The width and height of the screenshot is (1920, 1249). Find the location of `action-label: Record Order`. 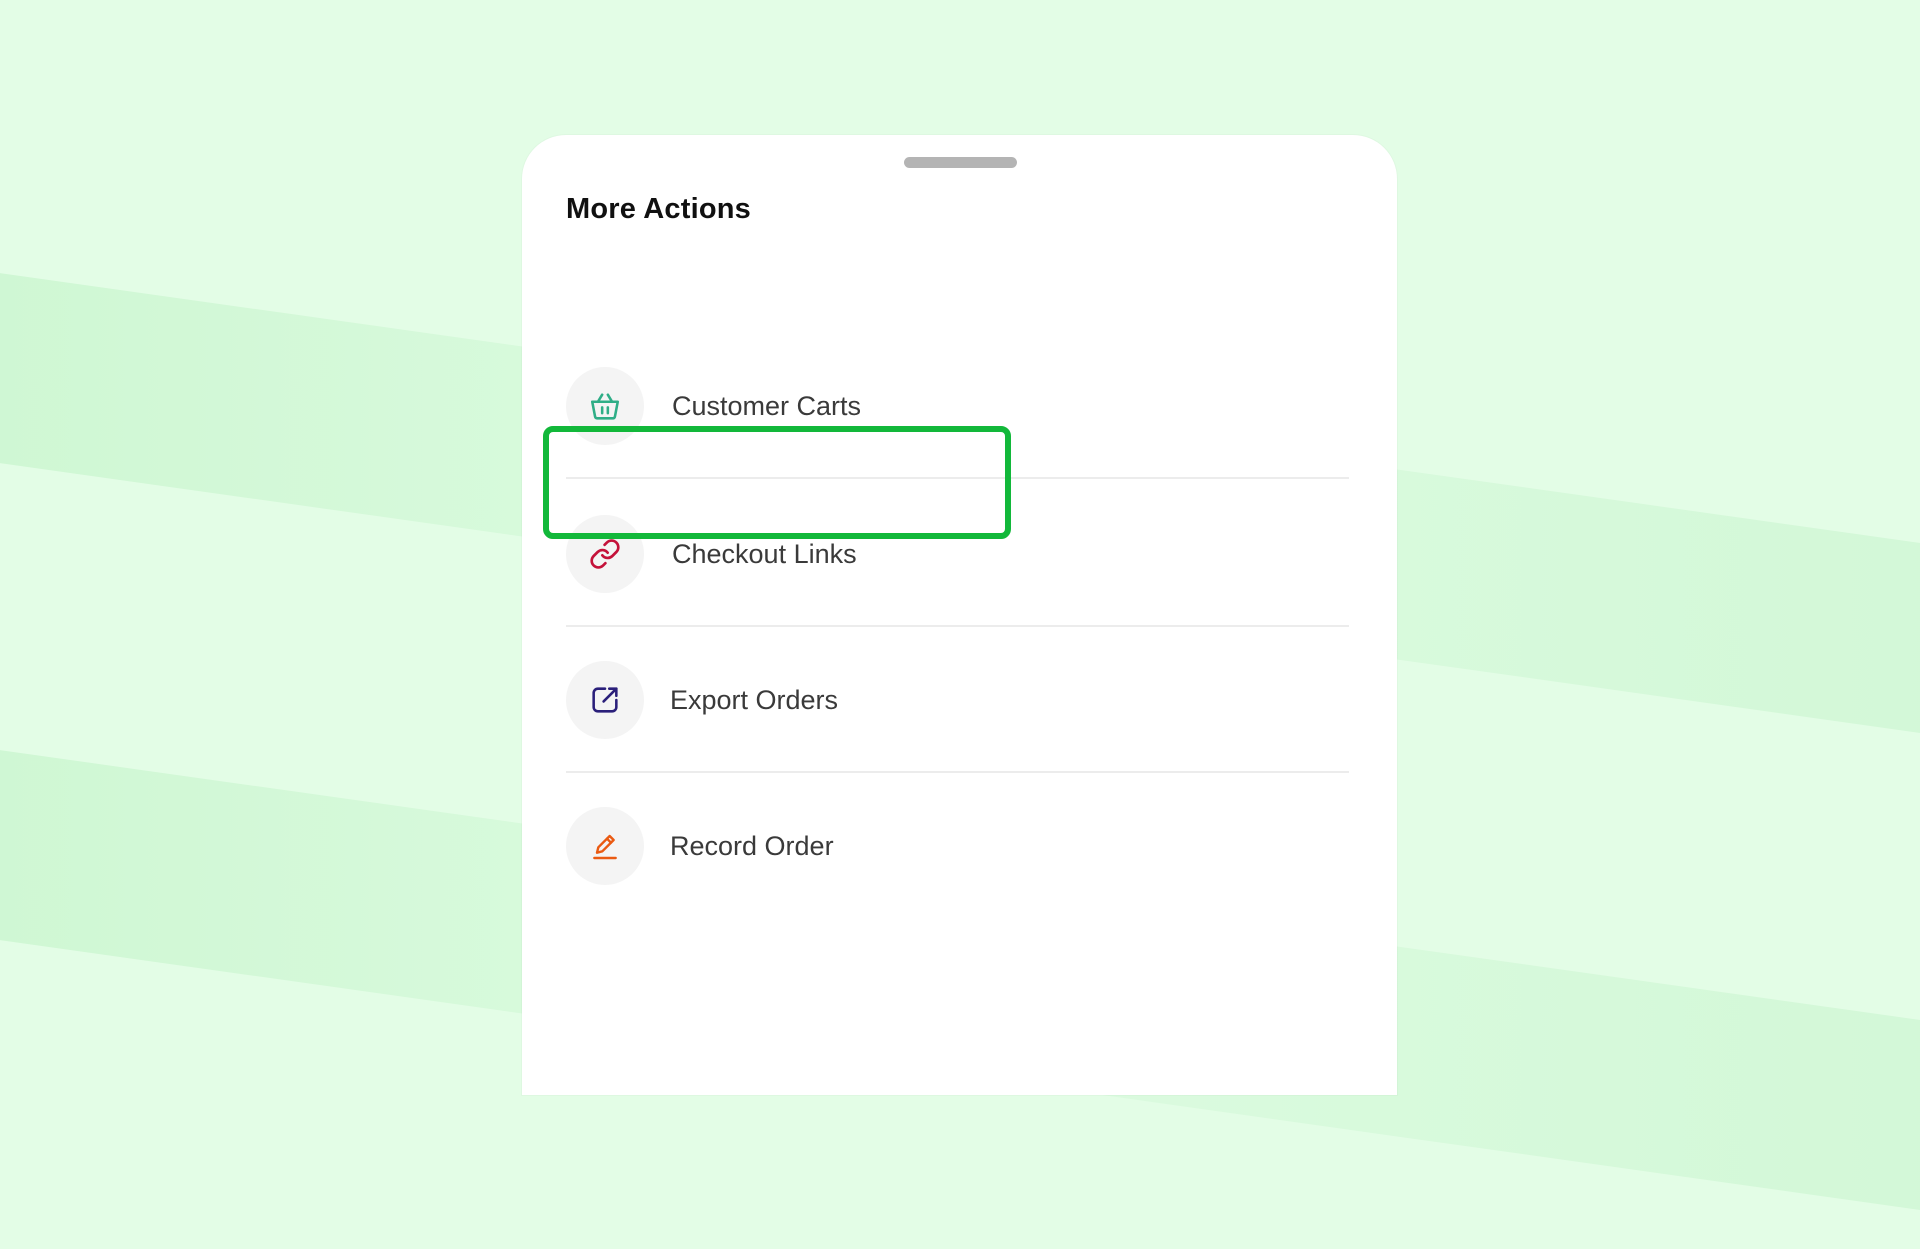

action-label: Record Order is located at coordinates (752, 846).